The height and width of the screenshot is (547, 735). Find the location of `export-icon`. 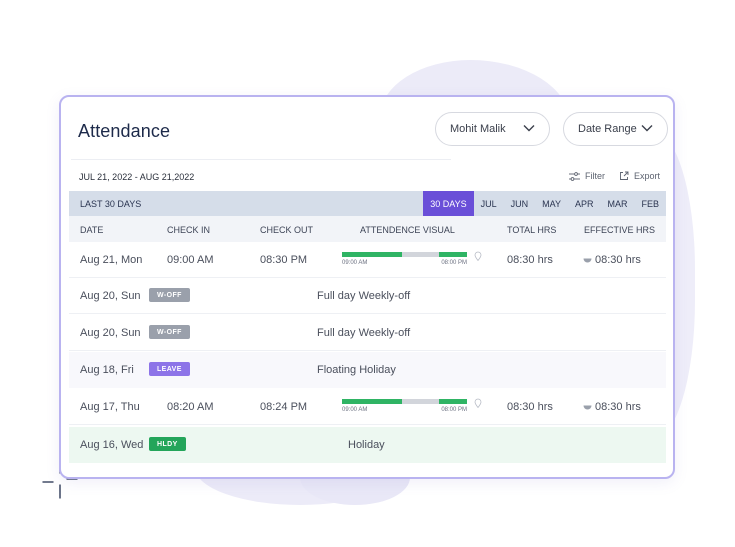

export-icon is located at coordinates (624, 175).